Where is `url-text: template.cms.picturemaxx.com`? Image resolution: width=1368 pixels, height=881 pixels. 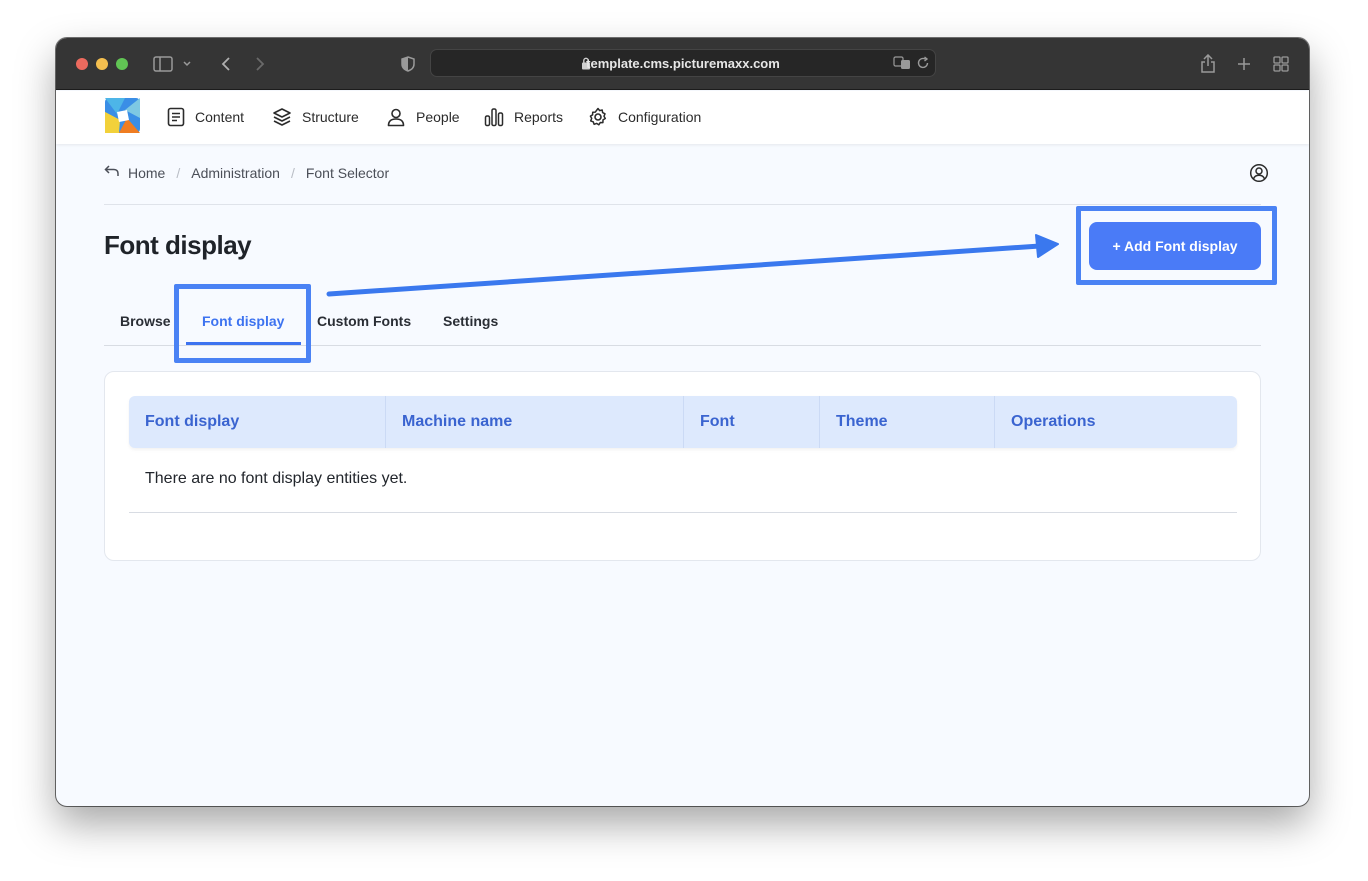 url-text: template.cms.picturemaxx.com is located at coordinates (683, 63).